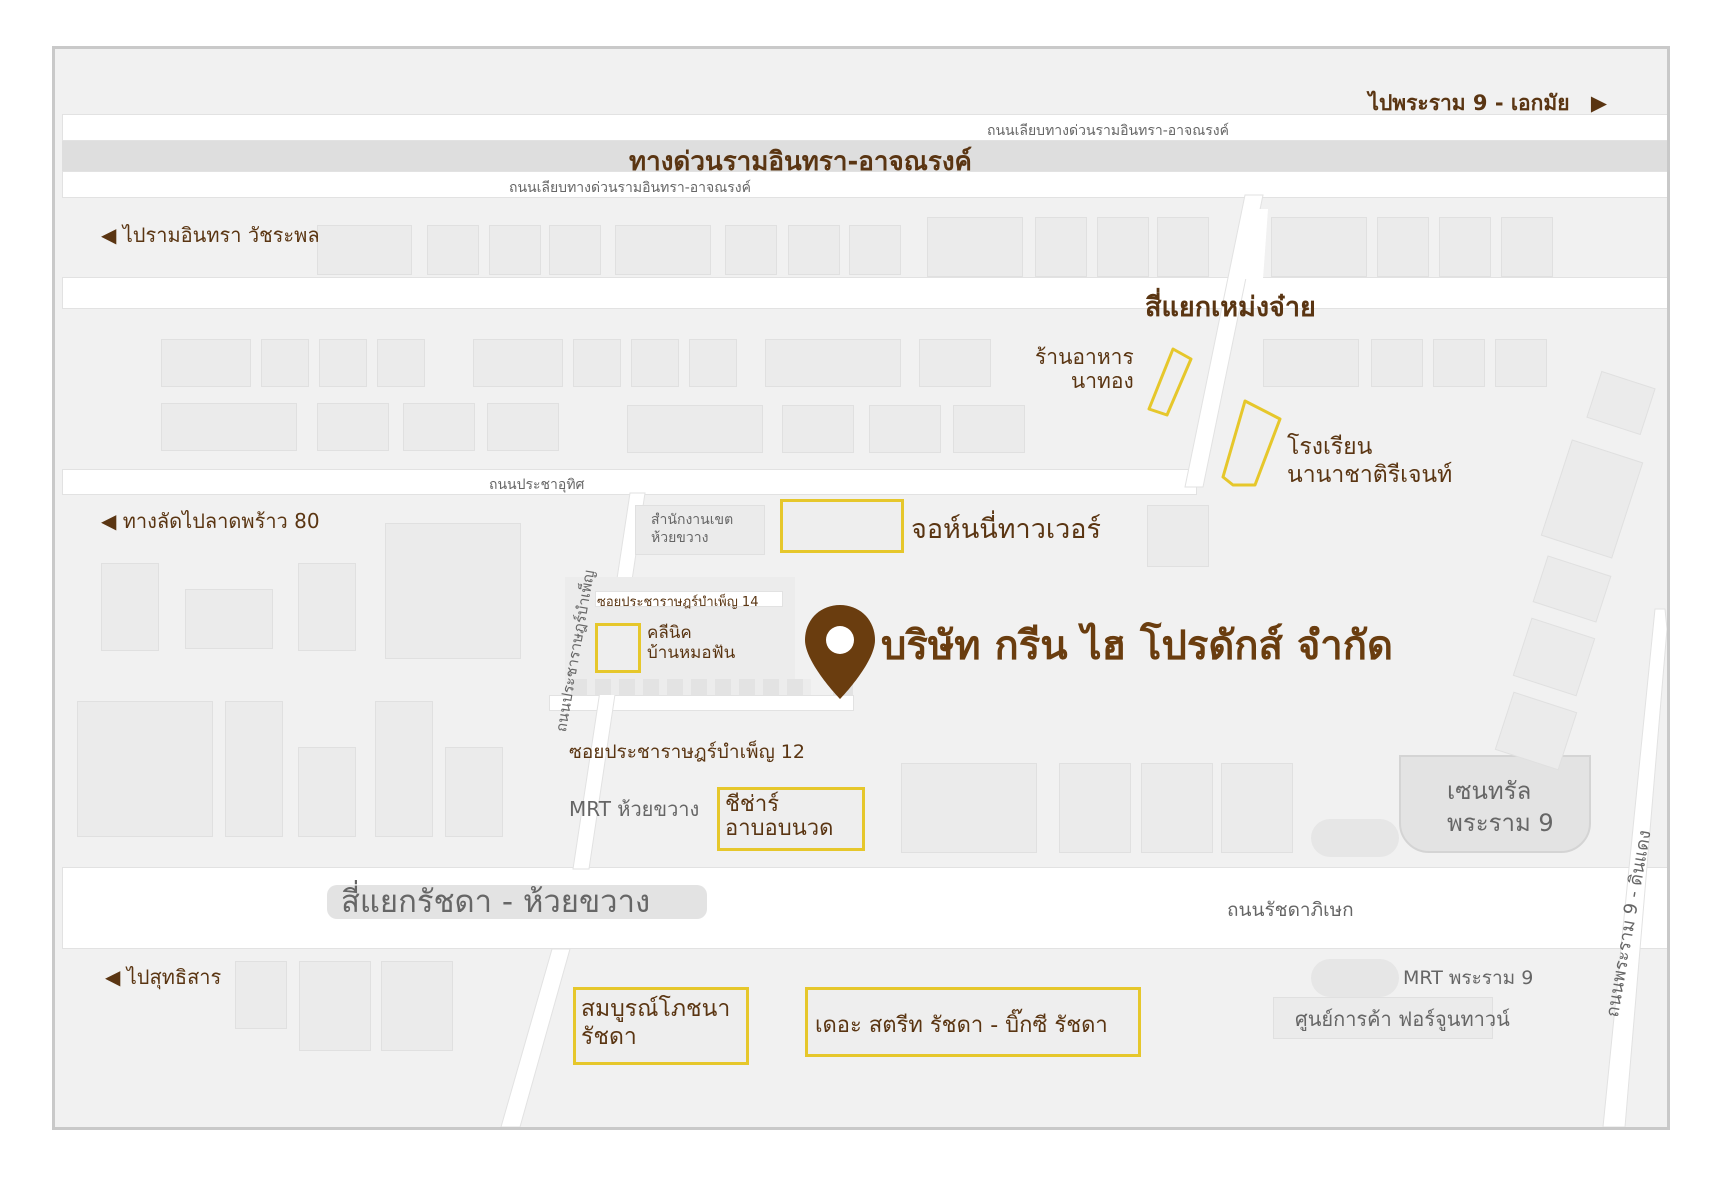 The image size is (1718, 1189). What do you see at coordinates (1370, 475) in the screenshot?
I see `regent-line2: นานาชาติรีเจนท์` at bounding box center [1370, 475].